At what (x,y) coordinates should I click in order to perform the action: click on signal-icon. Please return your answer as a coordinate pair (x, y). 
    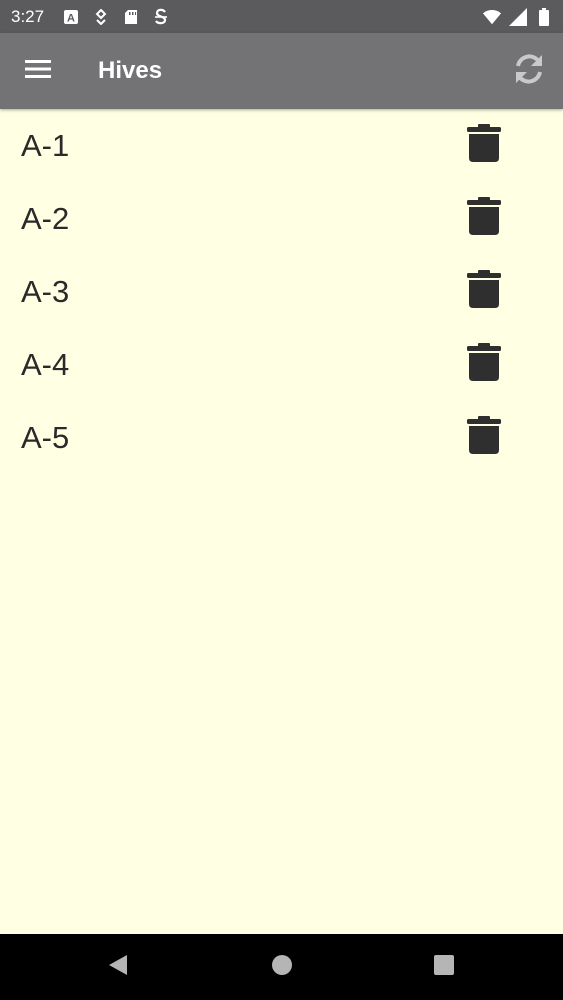
    Looking at the image, I should click on (518, 16).